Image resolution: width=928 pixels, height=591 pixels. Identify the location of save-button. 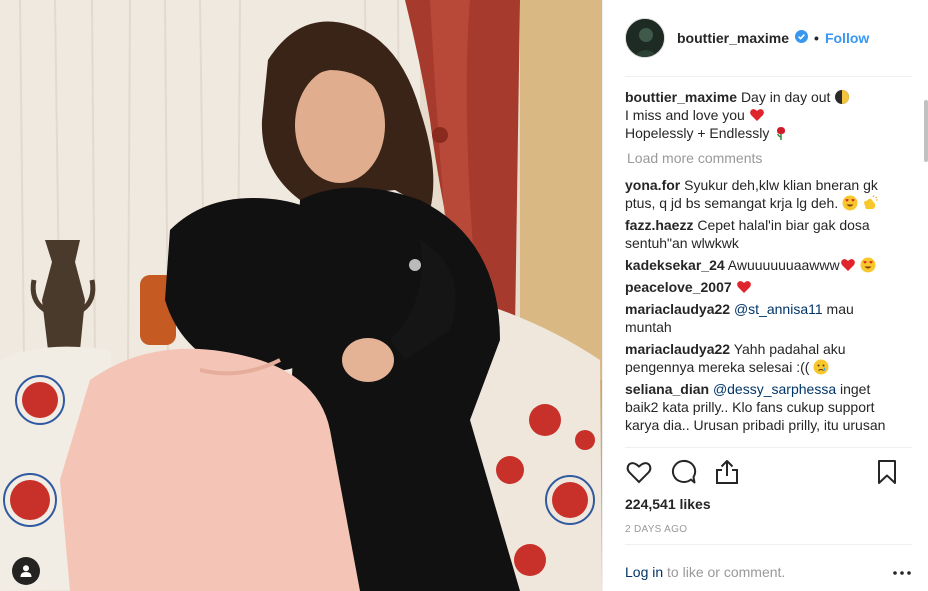
(887, 472).